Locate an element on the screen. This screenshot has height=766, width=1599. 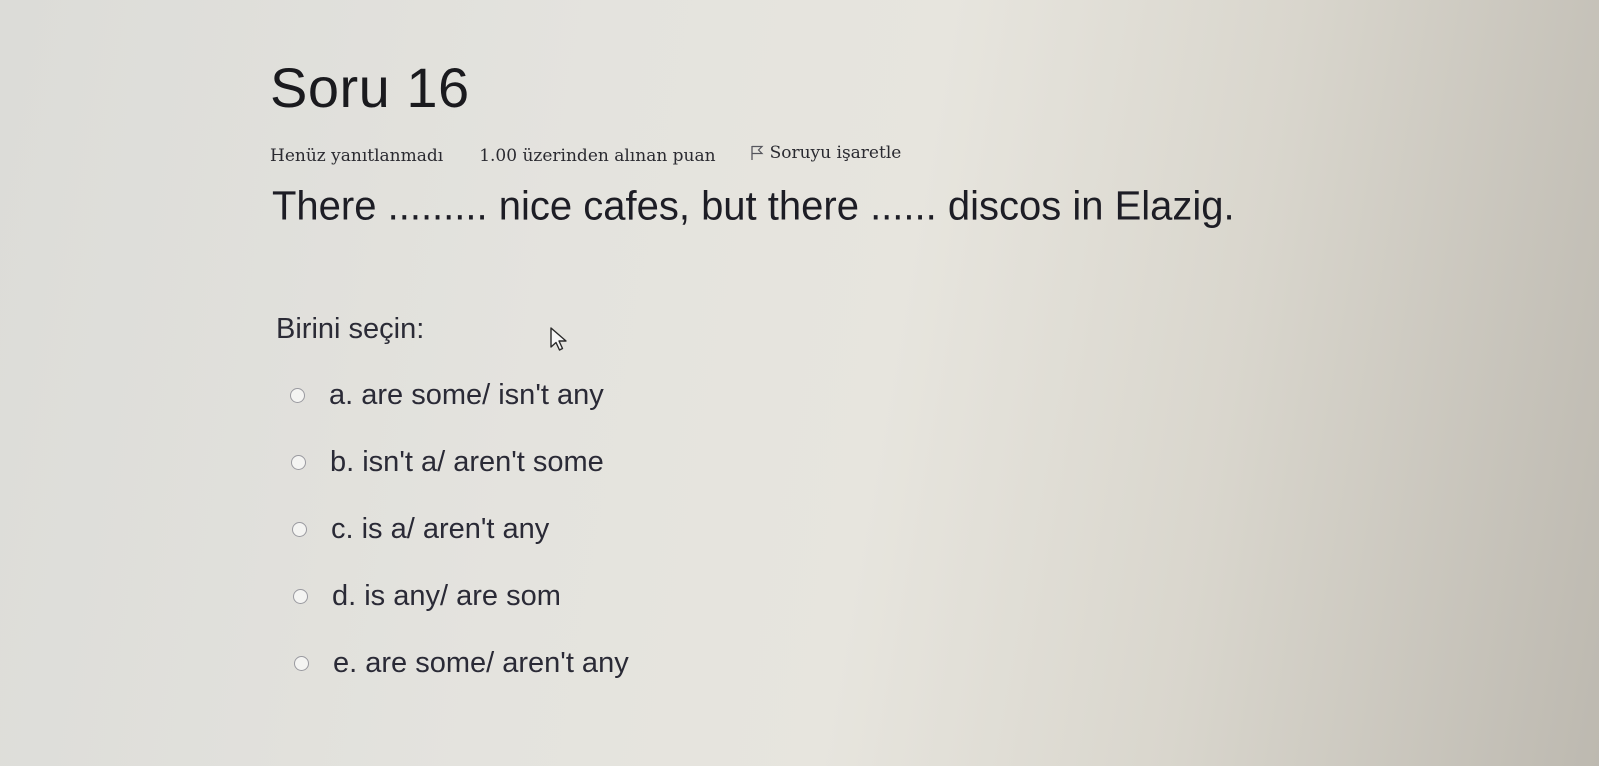
question-title: Soru 16 is located at coordinates (370, 87).